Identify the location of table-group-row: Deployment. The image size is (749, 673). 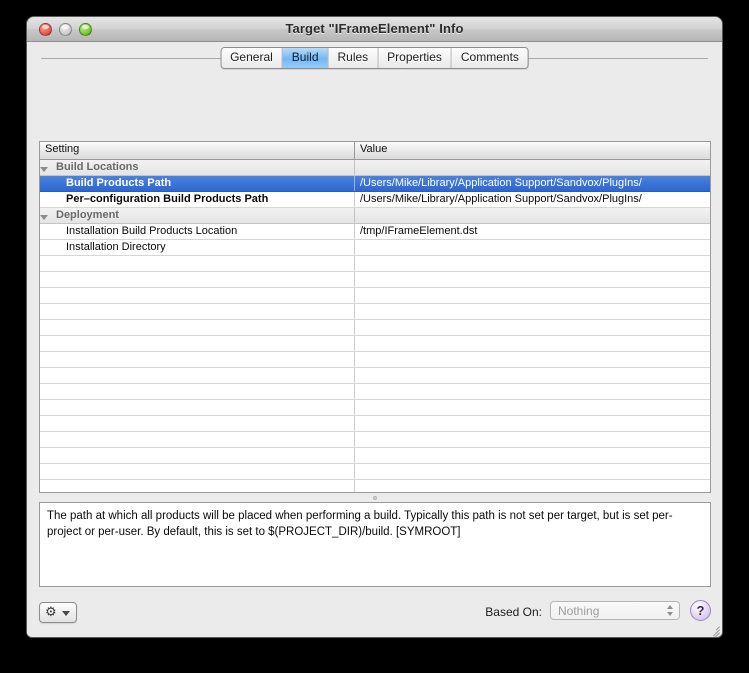
(375, 216).